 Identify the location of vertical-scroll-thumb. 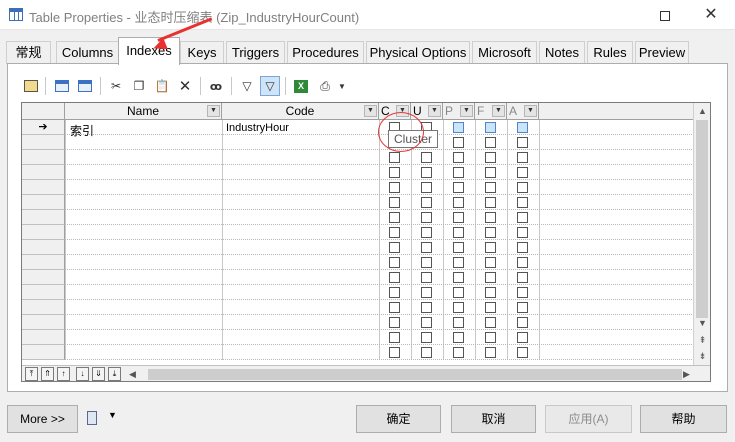
(702, 219).